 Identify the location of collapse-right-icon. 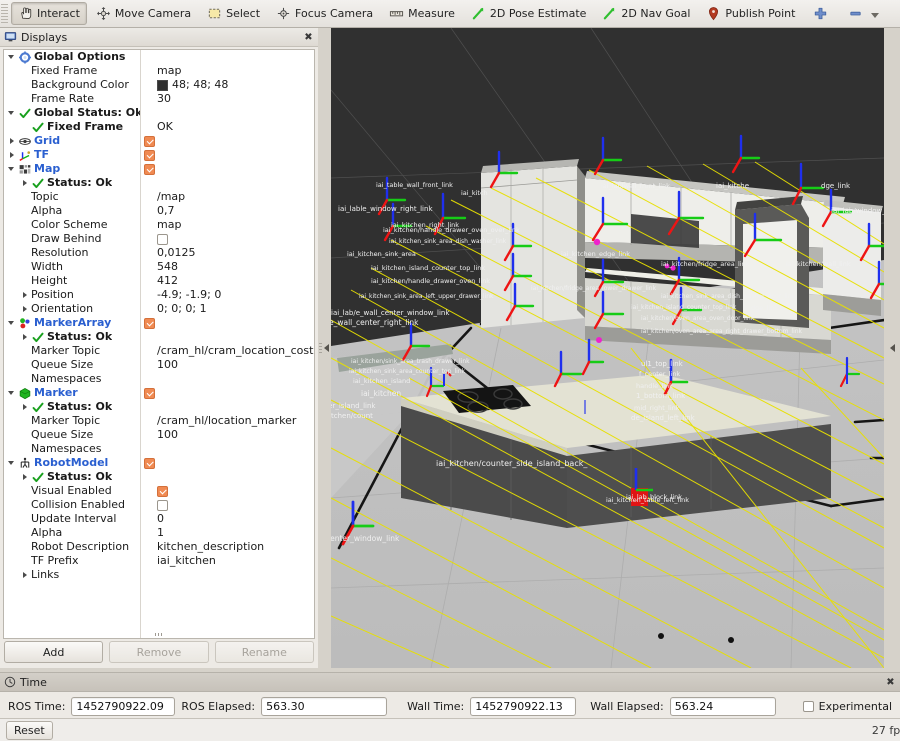
(892, 348).